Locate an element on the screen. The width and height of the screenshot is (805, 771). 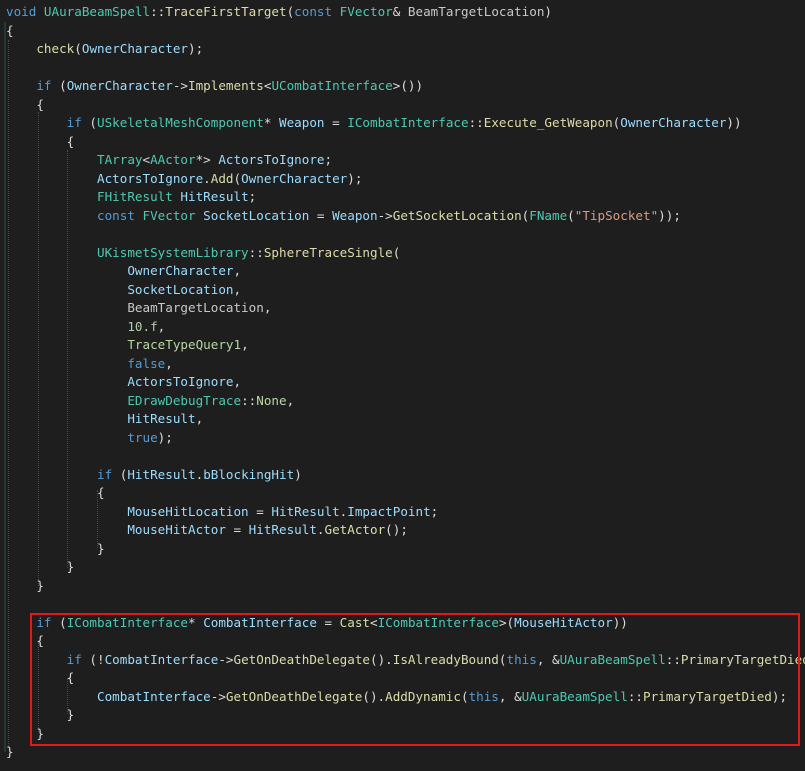
code-line: TArray<AActor*> ActorsToIgnore; is located at coordinates (405, 160).